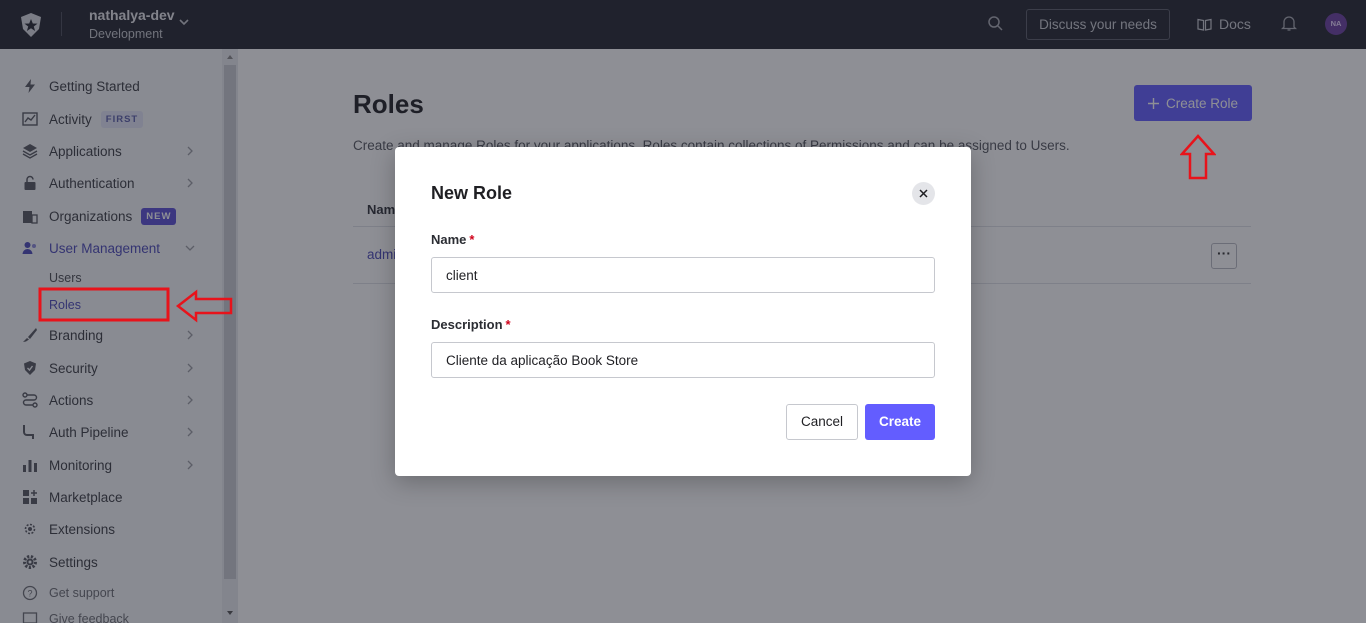 Image resolution: width=1366 pixels, height=623 pixels. Describe the element at coordinates (449, 239) in the screenshot. I see `name-label-text: Name` at that location.